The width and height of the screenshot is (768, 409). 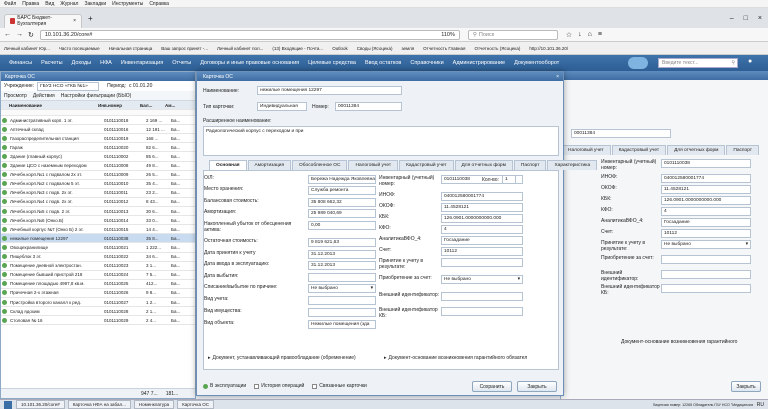 What do you see at coordinates (154, 404) in the screenshot?
I see `taskbar-item: Номенклатура` at bounding box center [154, 404].